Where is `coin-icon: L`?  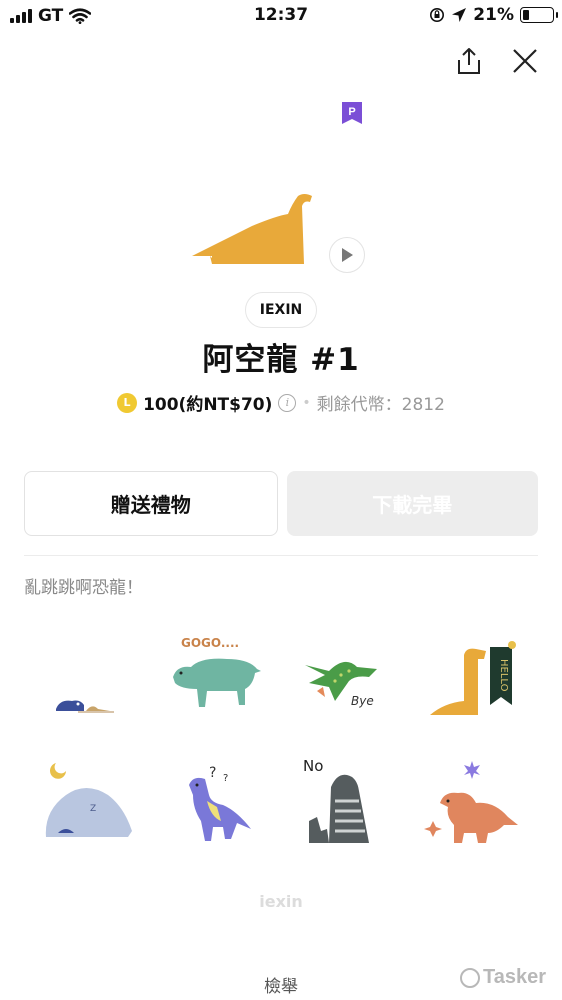 coin-icon: L is located at coordinates (127, 402).